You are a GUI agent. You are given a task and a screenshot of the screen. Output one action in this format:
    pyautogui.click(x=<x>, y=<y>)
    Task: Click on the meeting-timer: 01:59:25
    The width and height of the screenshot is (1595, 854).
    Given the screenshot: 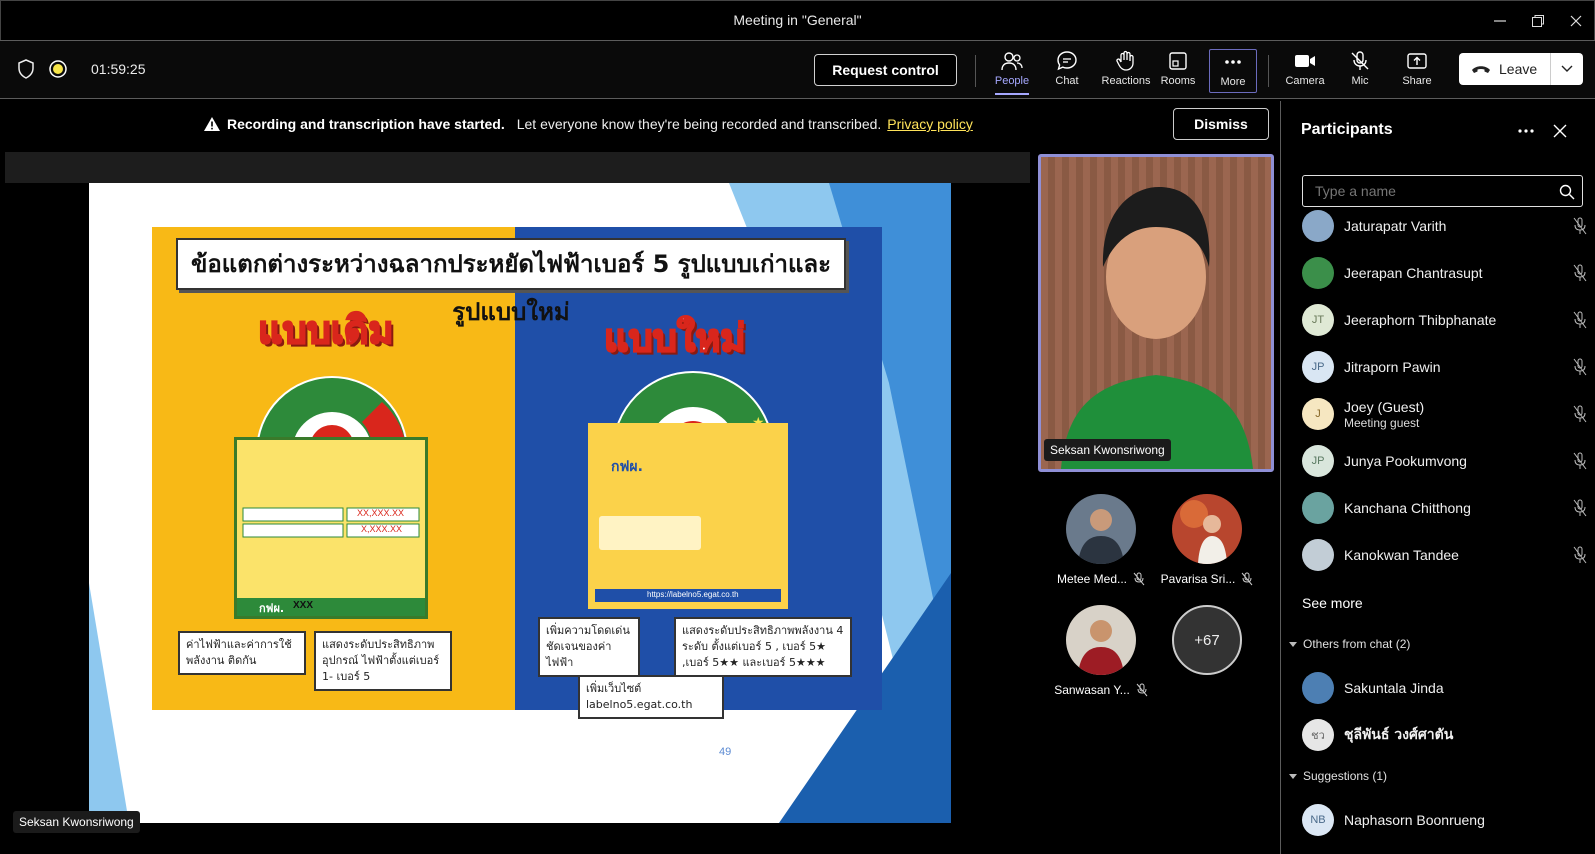 What is the action you would take?
    pyautogui.click(x=118, y=69)
    